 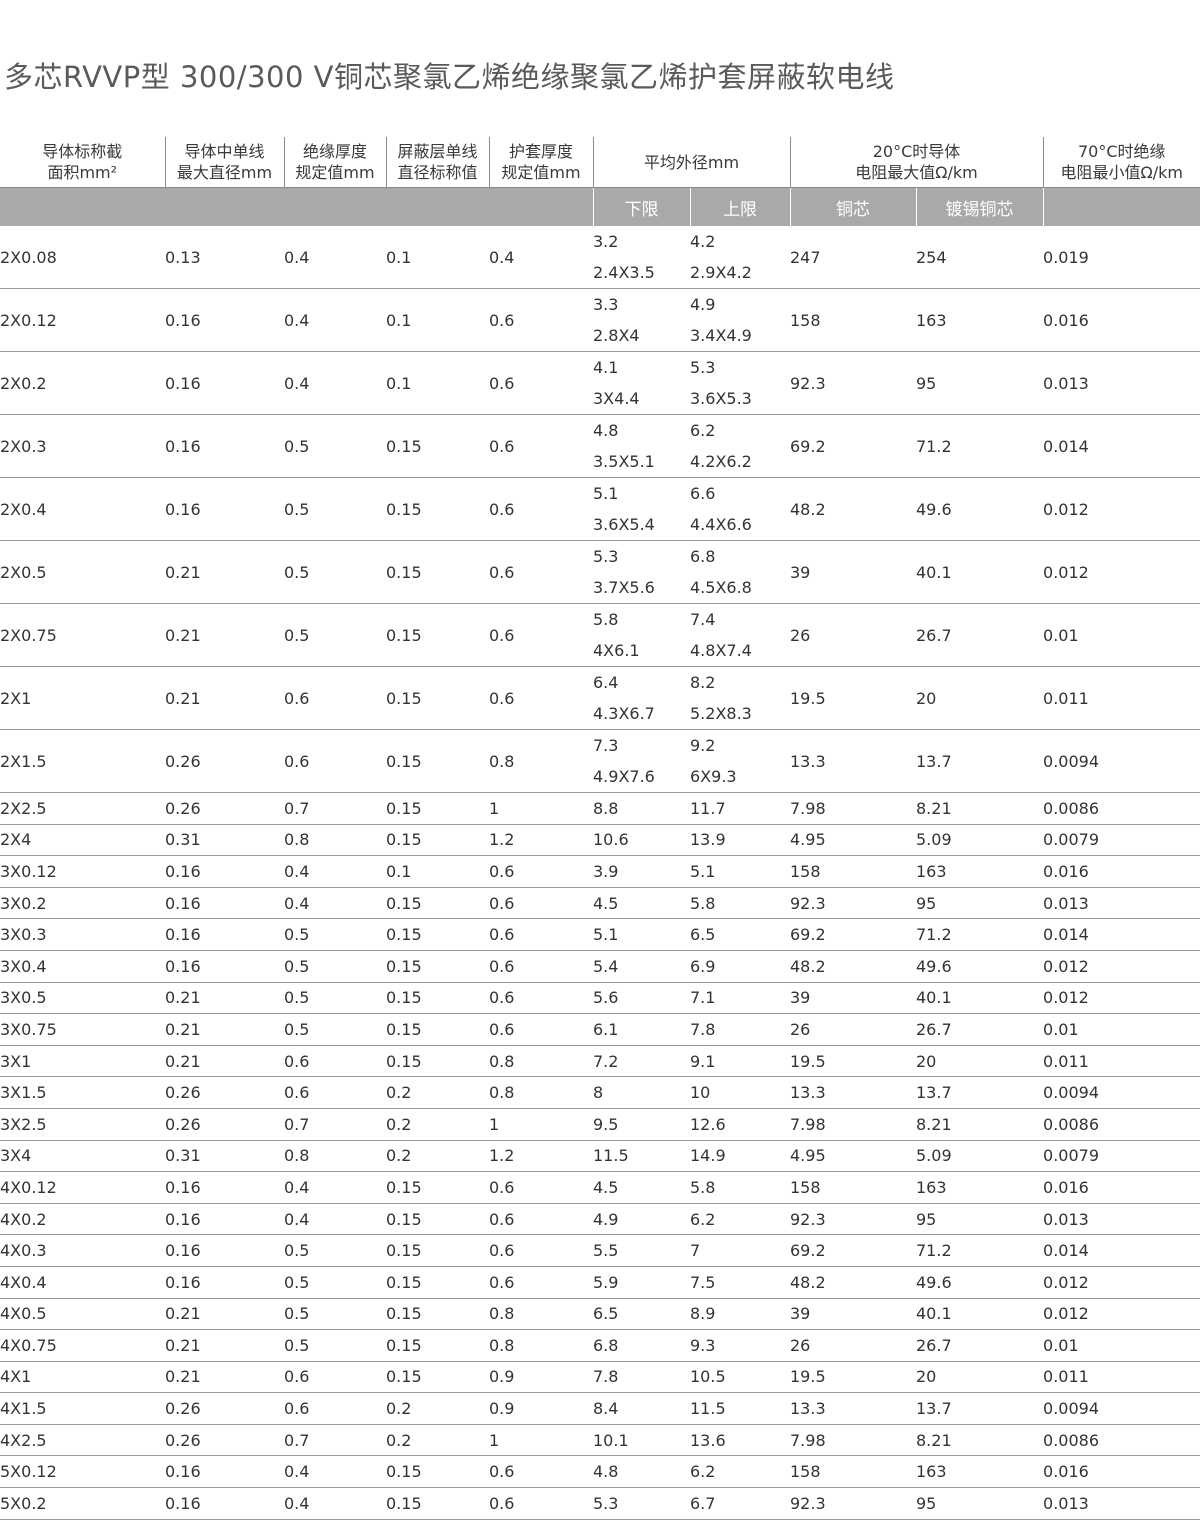 What do you see at coordinates (624, 776) in the screenshot?
I see `cell-od-lower-line: 4.9X7.6` at bounding box center [624, 776].